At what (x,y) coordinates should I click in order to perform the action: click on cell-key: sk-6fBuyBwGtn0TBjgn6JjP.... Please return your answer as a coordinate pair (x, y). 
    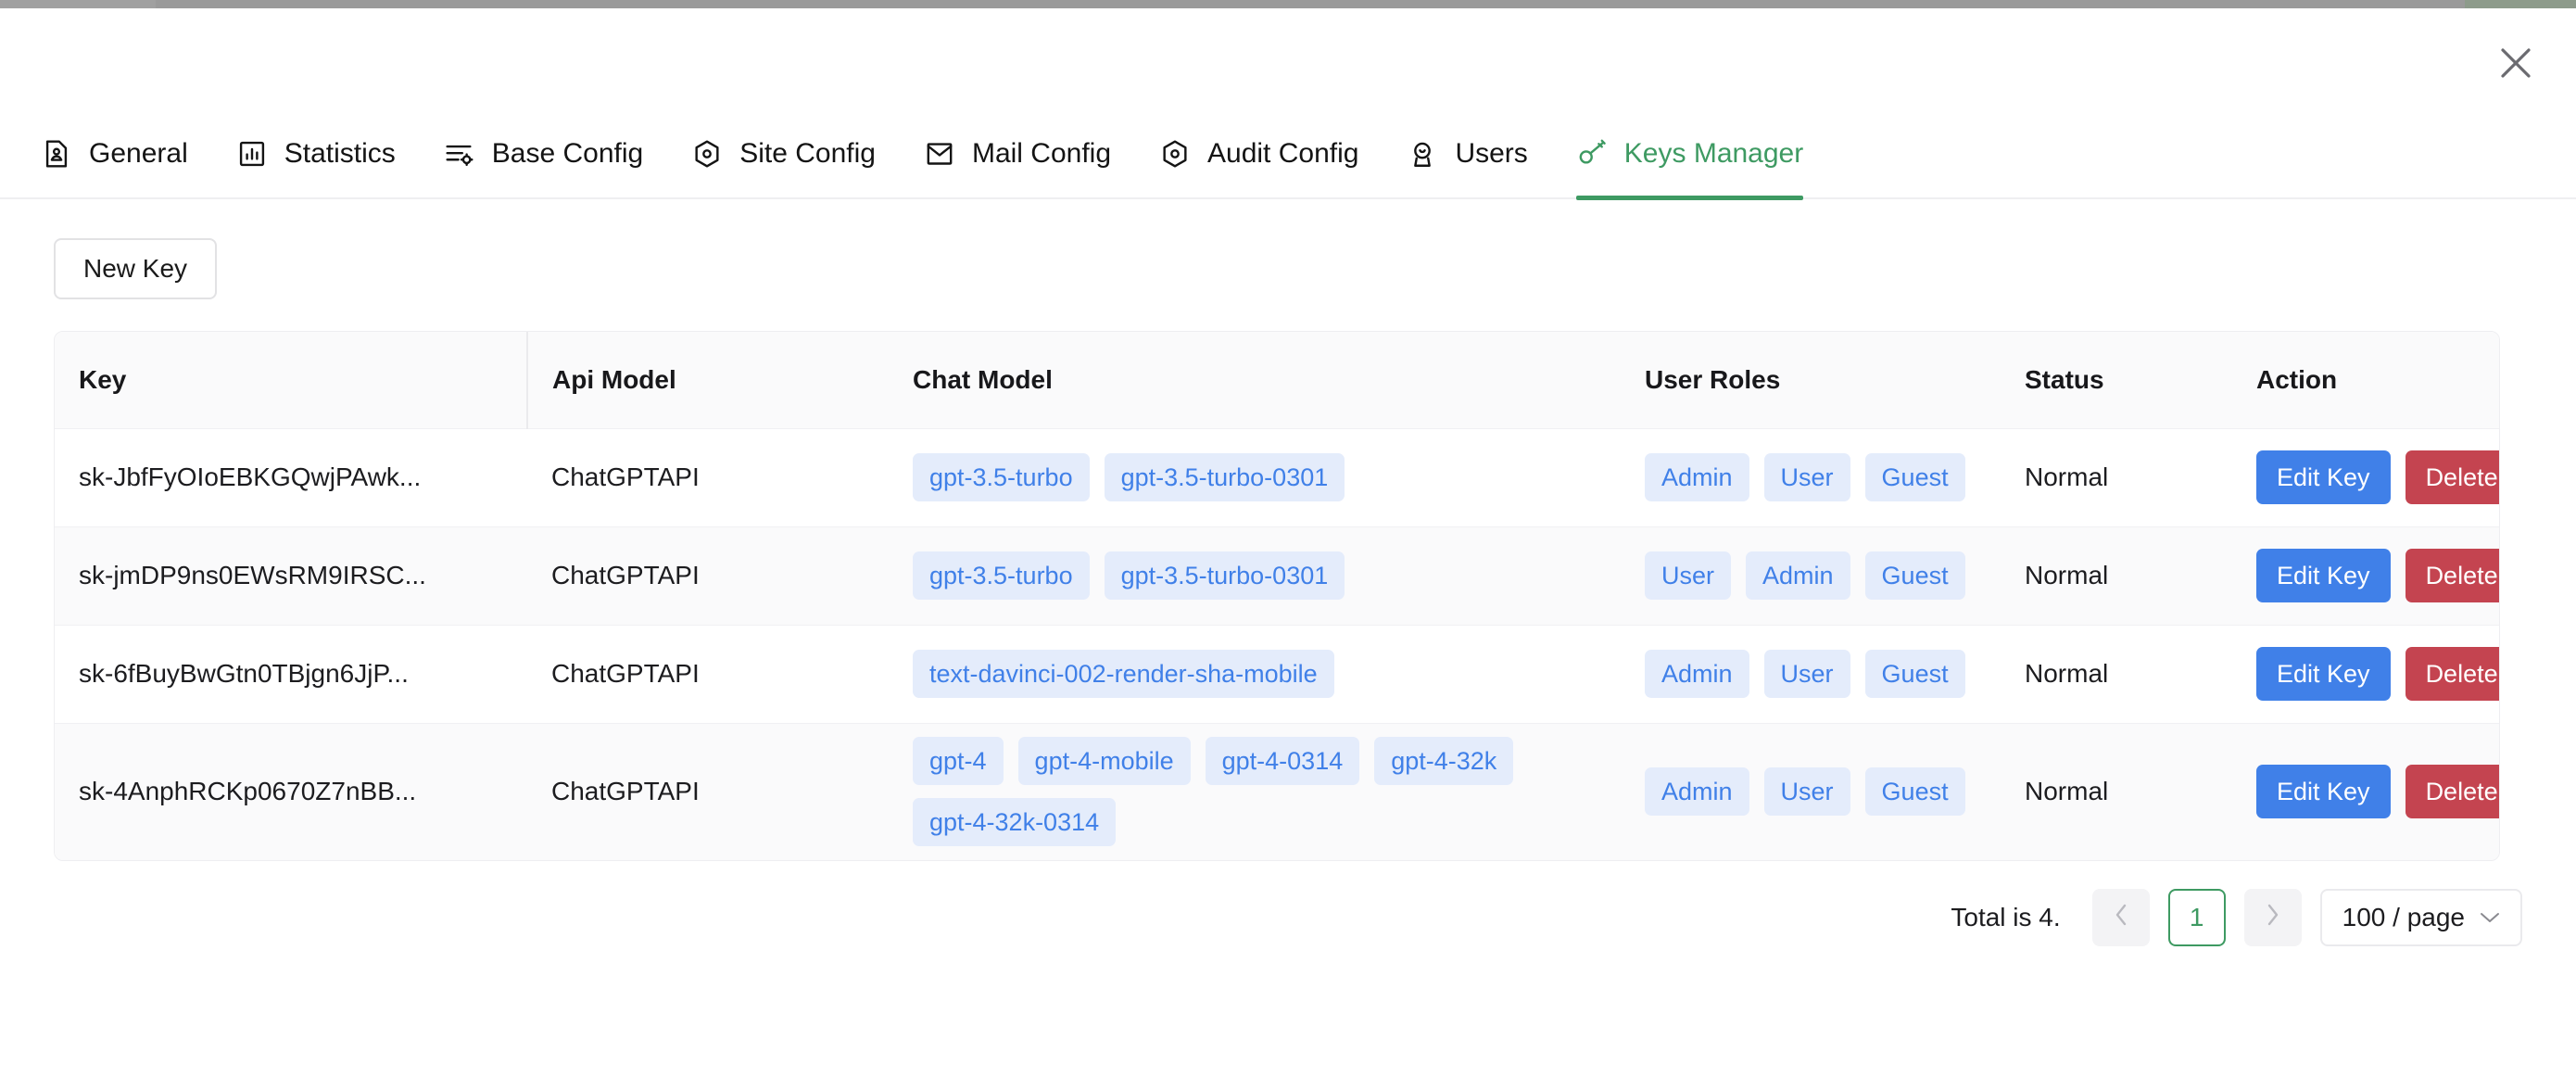
    Looking at the image, I should click on (244, 673).